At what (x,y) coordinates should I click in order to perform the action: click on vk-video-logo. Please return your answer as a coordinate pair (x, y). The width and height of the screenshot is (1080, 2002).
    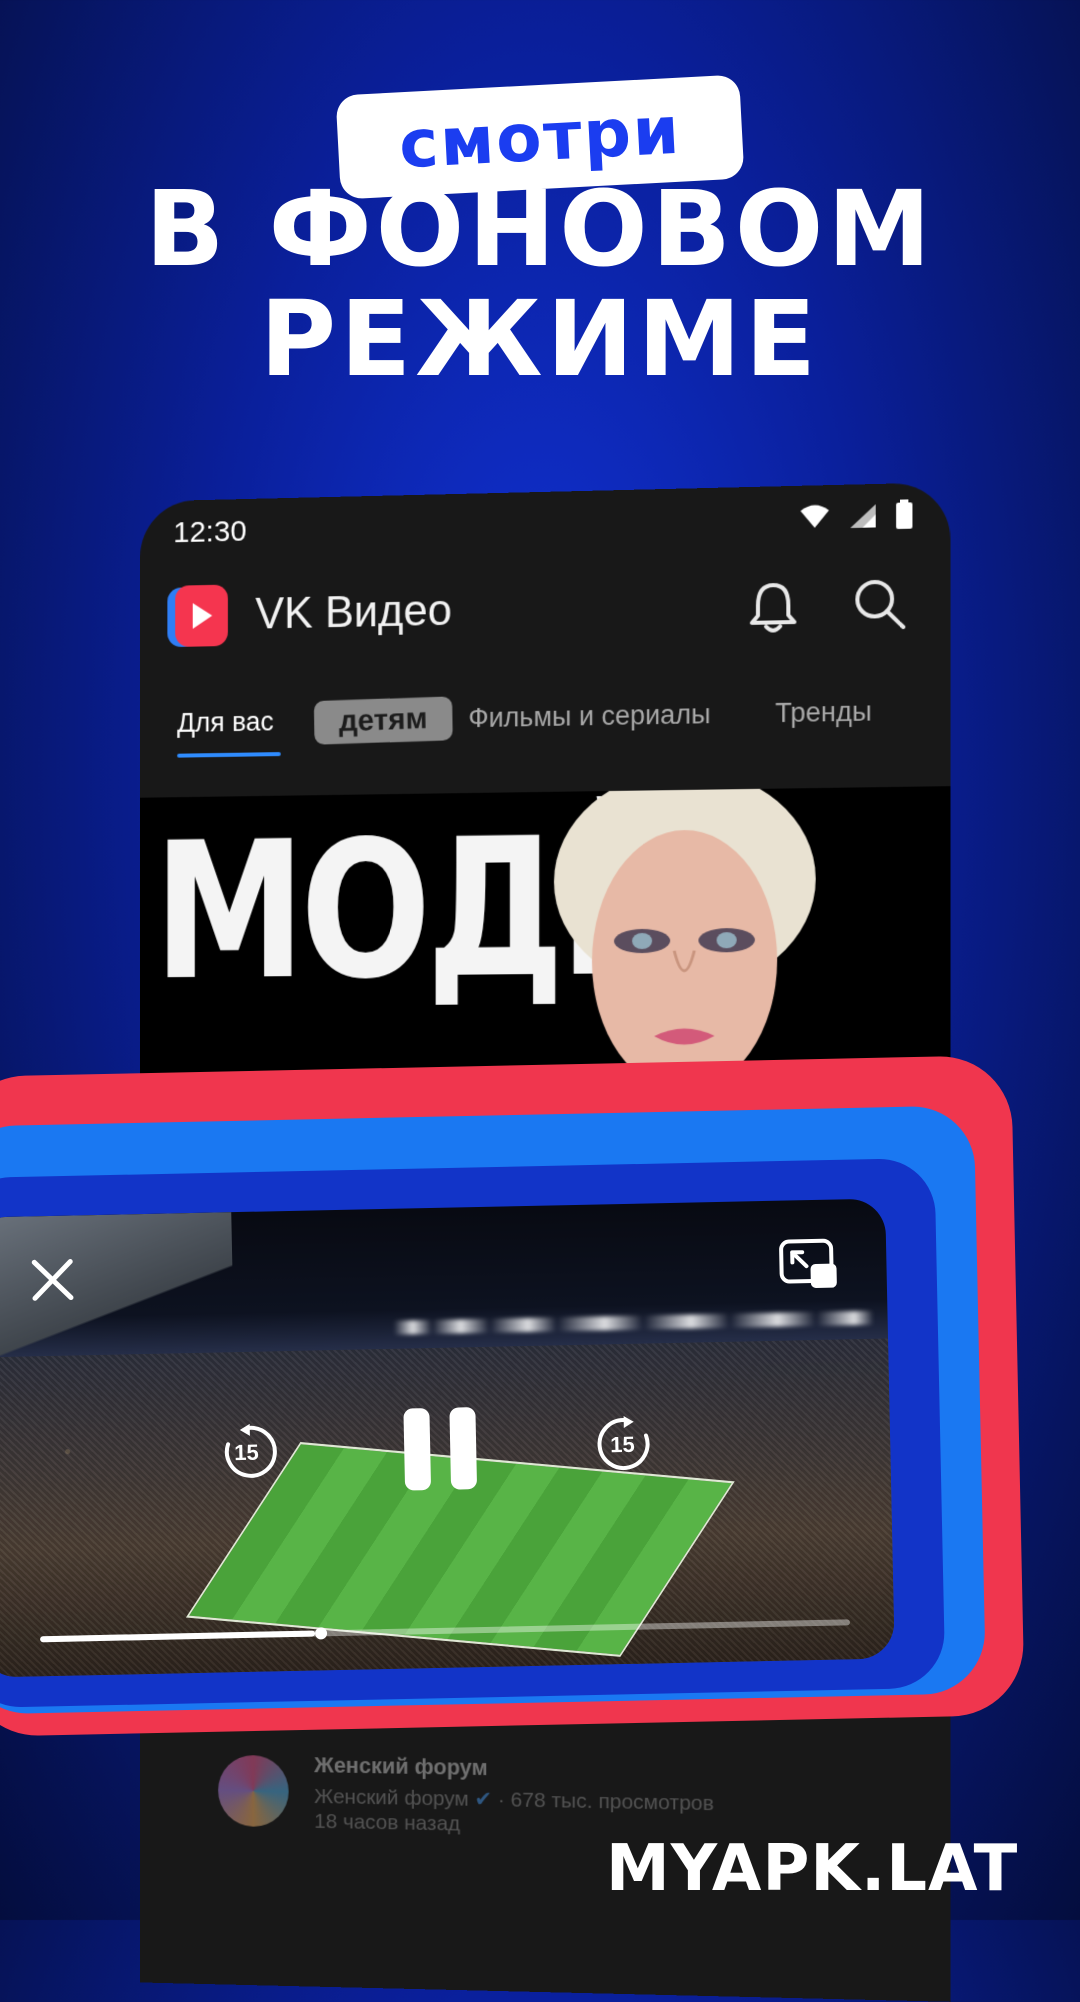
    Looking at the image, I should click on (197, 616).